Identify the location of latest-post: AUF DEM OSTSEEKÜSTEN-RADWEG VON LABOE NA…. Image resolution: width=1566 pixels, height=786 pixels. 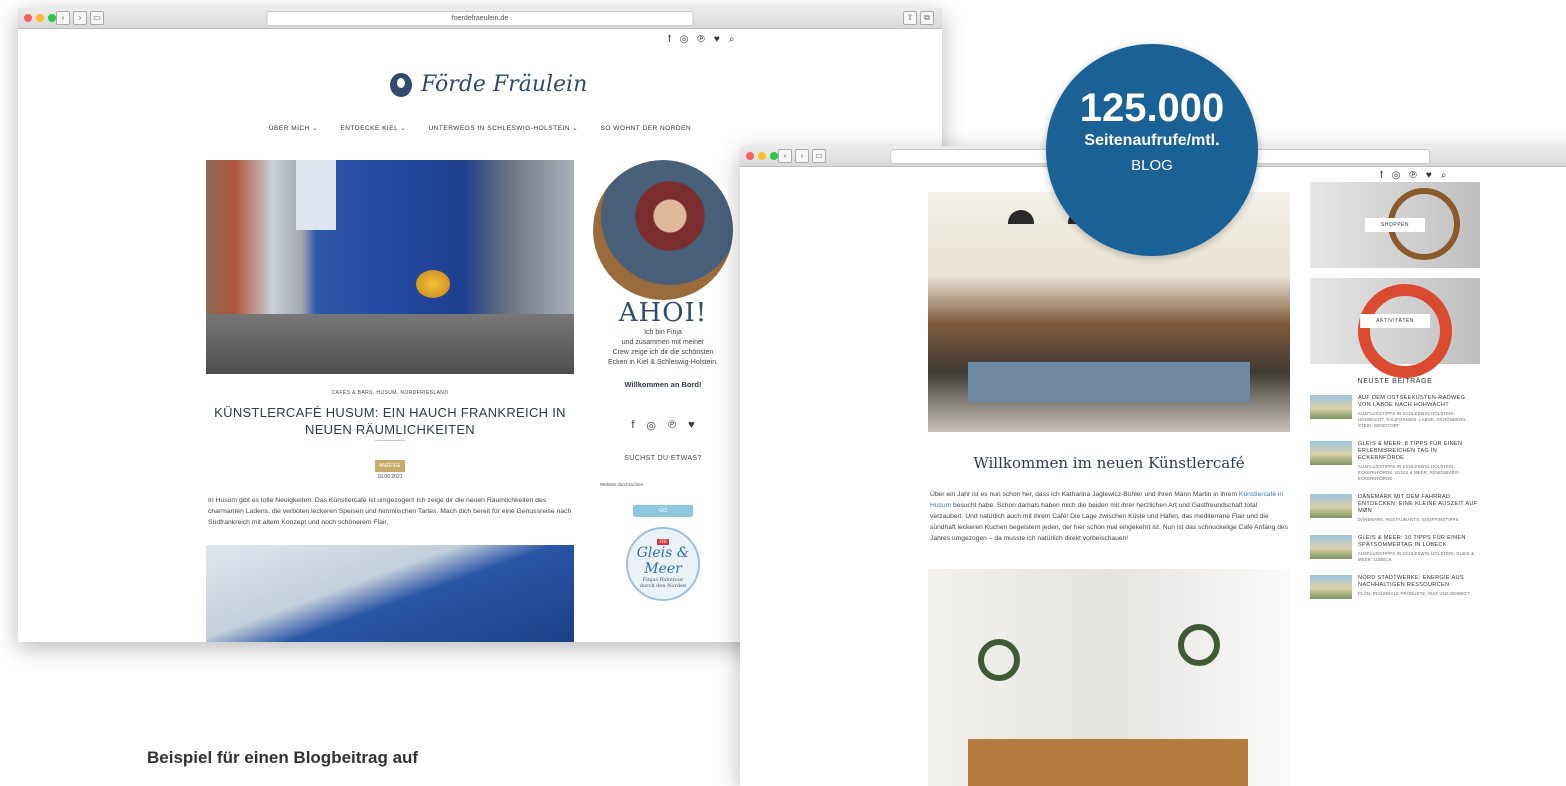
(1395, 412).